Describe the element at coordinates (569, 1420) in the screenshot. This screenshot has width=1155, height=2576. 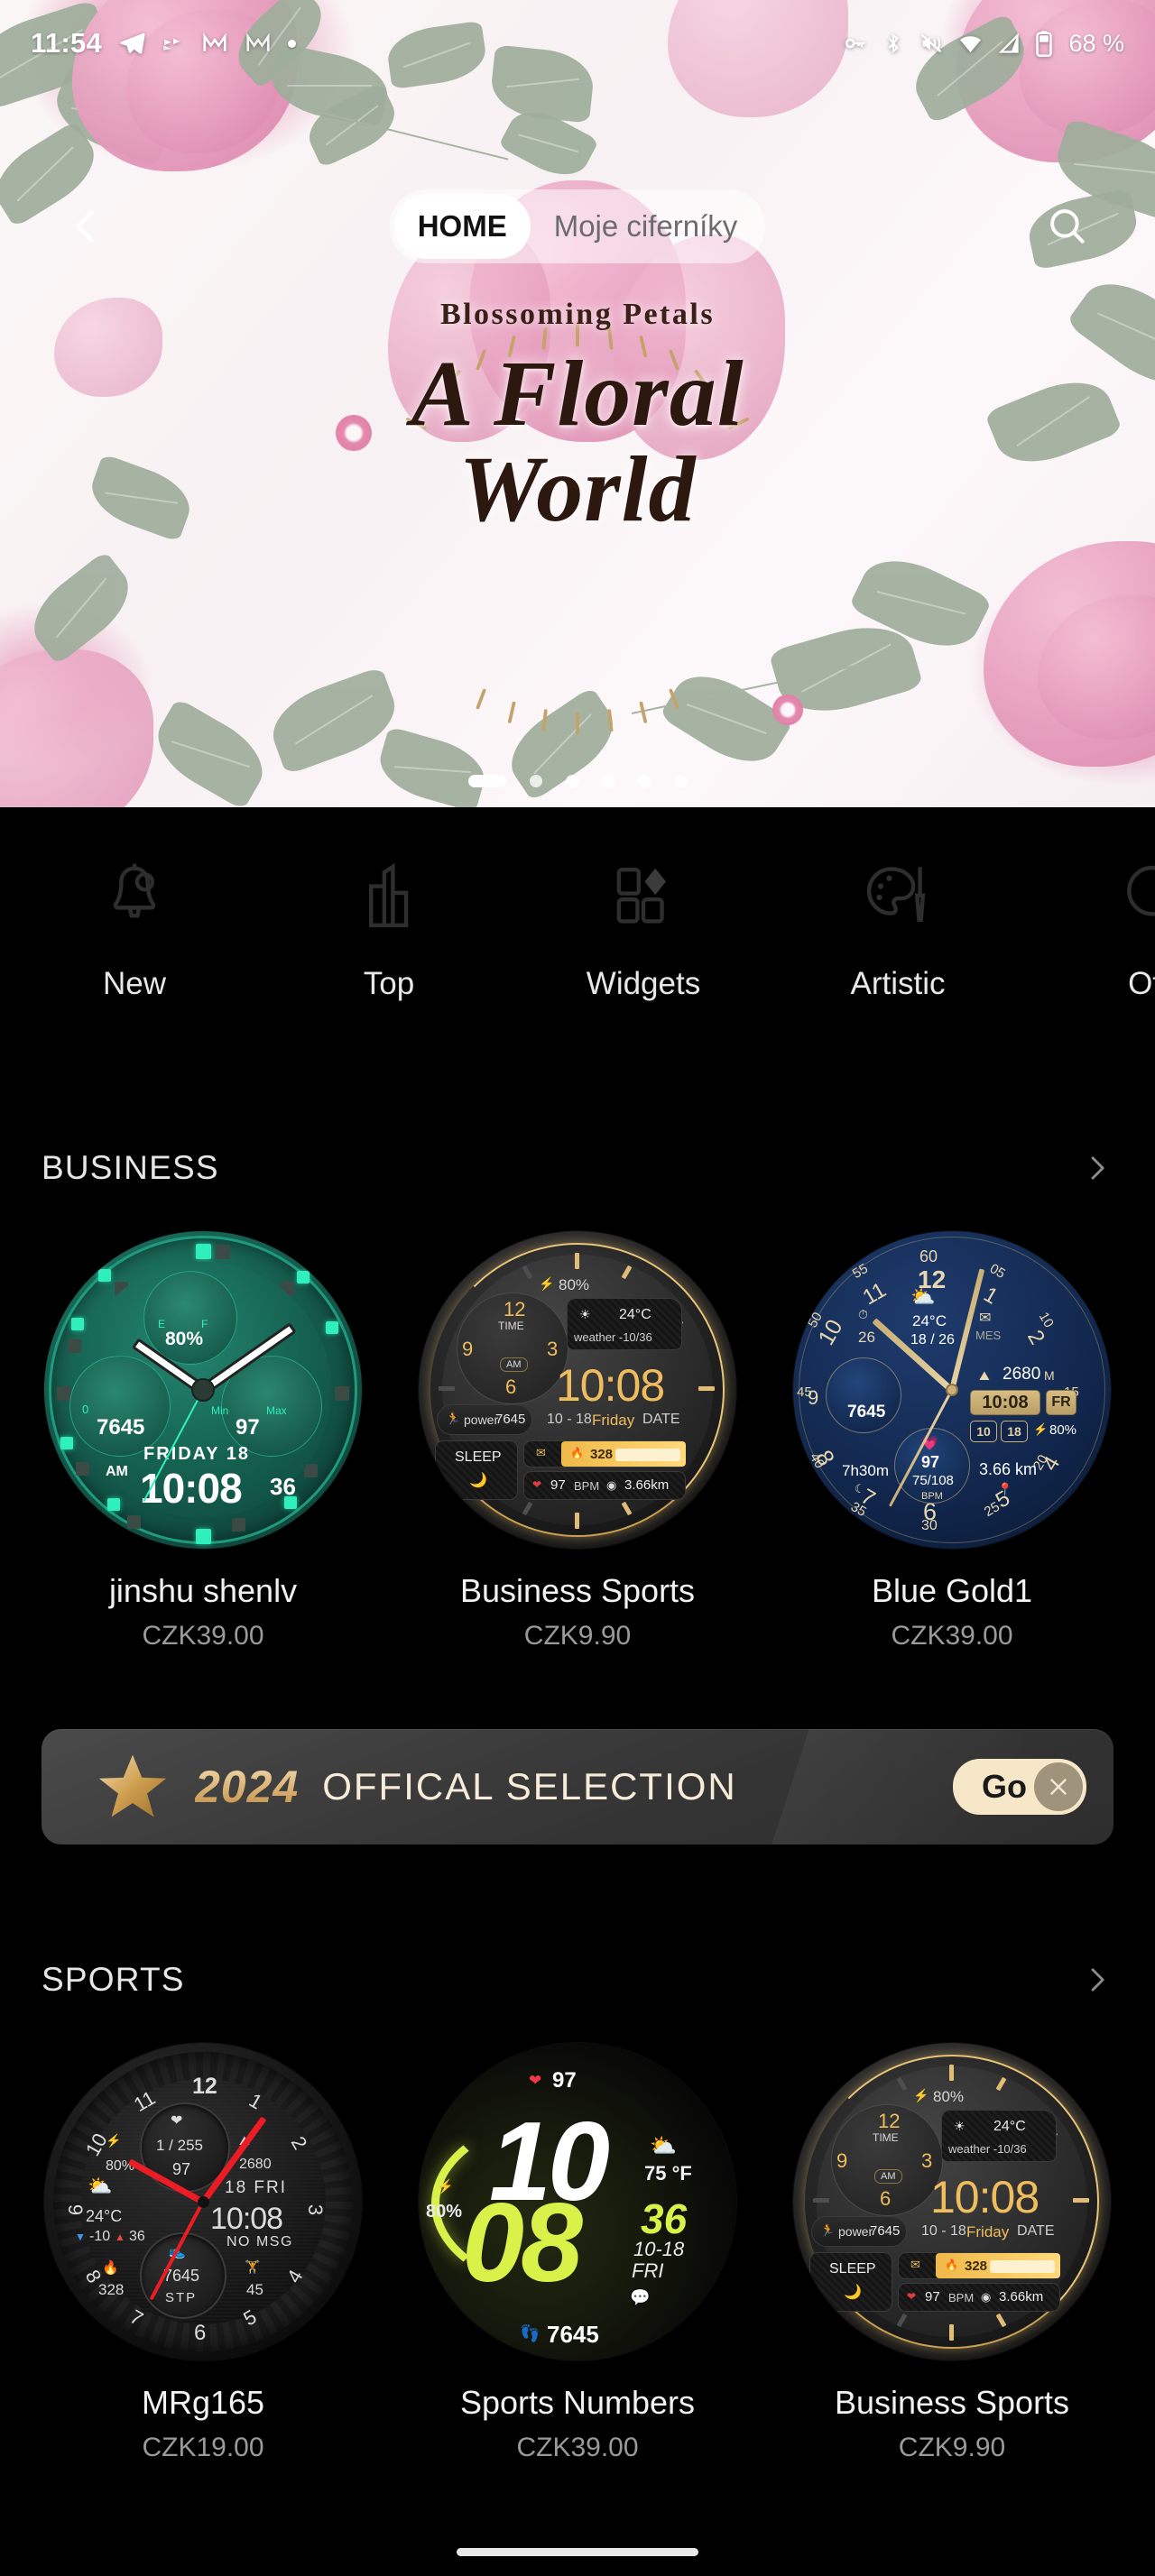
I see `gold-date: 10 - 18` at that location.